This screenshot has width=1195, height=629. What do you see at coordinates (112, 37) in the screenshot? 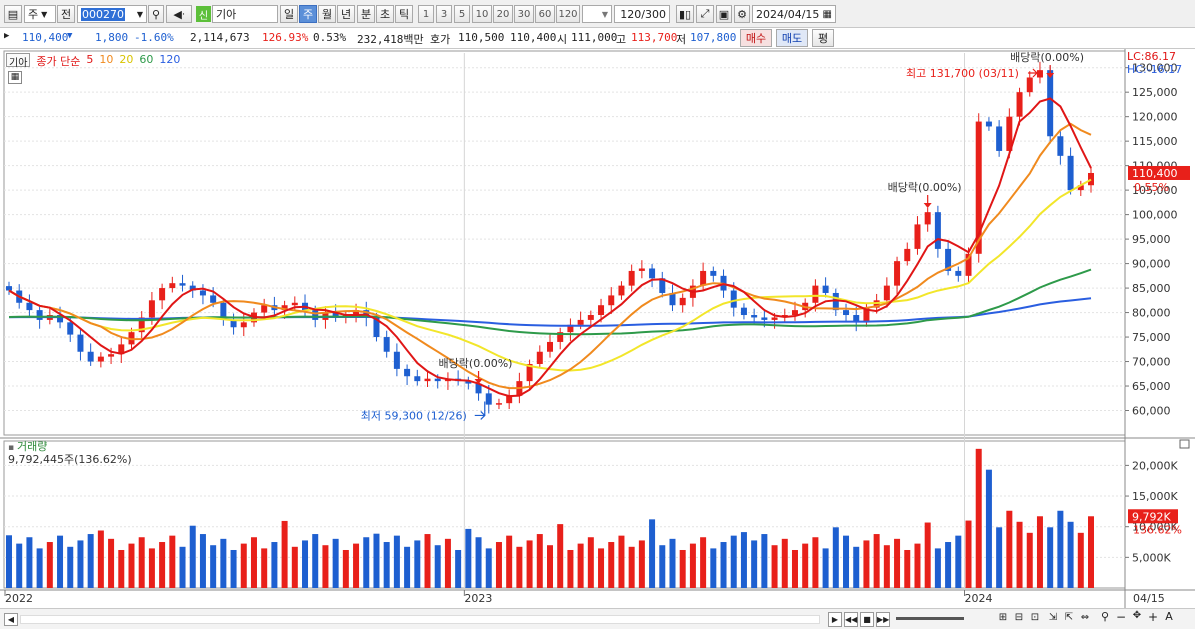
I see `price-change: 1,800` at bounding box center [112, 37].